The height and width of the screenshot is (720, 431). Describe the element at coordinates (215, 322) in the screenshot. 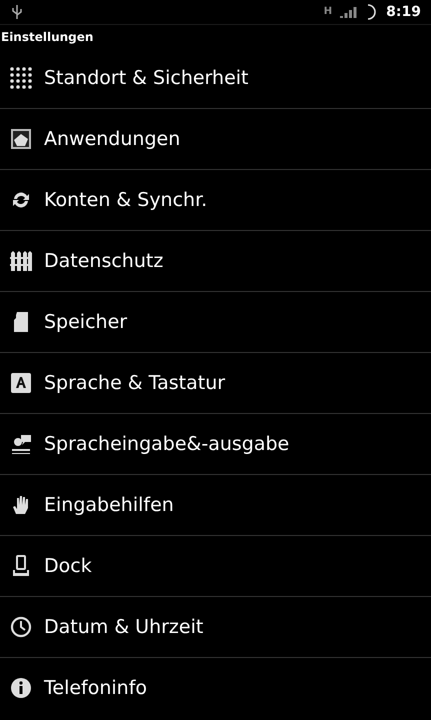

I see `settings-item: Speicher` at that location.